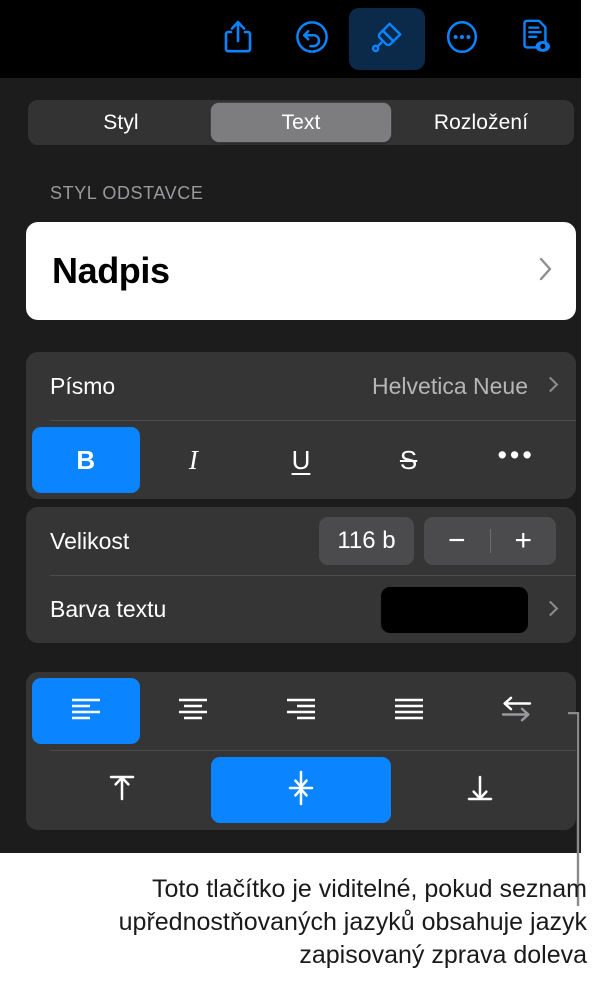 The image size is (603, 993). I want to click on more-icon, so click(462, 39).